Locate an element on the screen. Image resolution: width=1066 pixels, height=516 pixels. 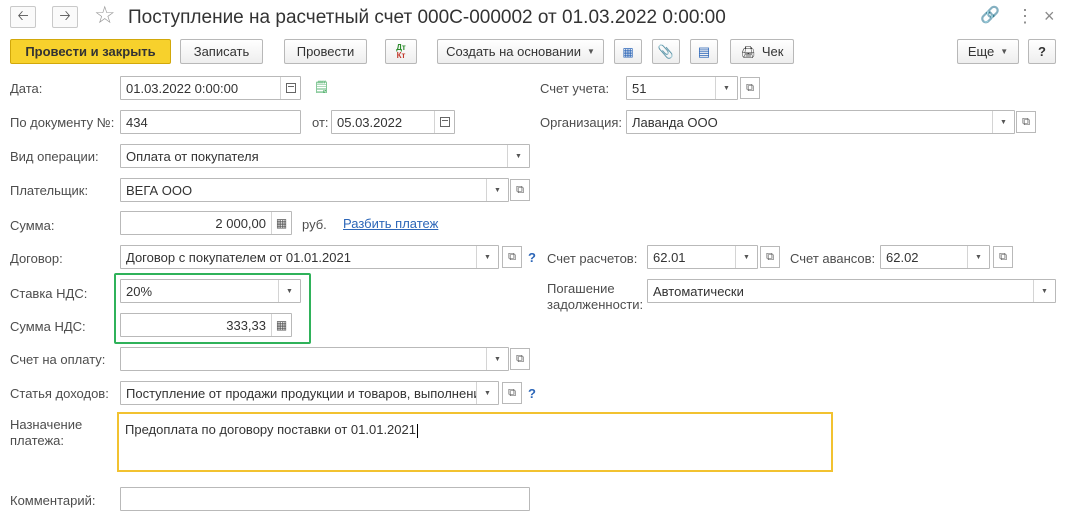
check-button: 🖨 Чек is located at coordinates (762, 51).